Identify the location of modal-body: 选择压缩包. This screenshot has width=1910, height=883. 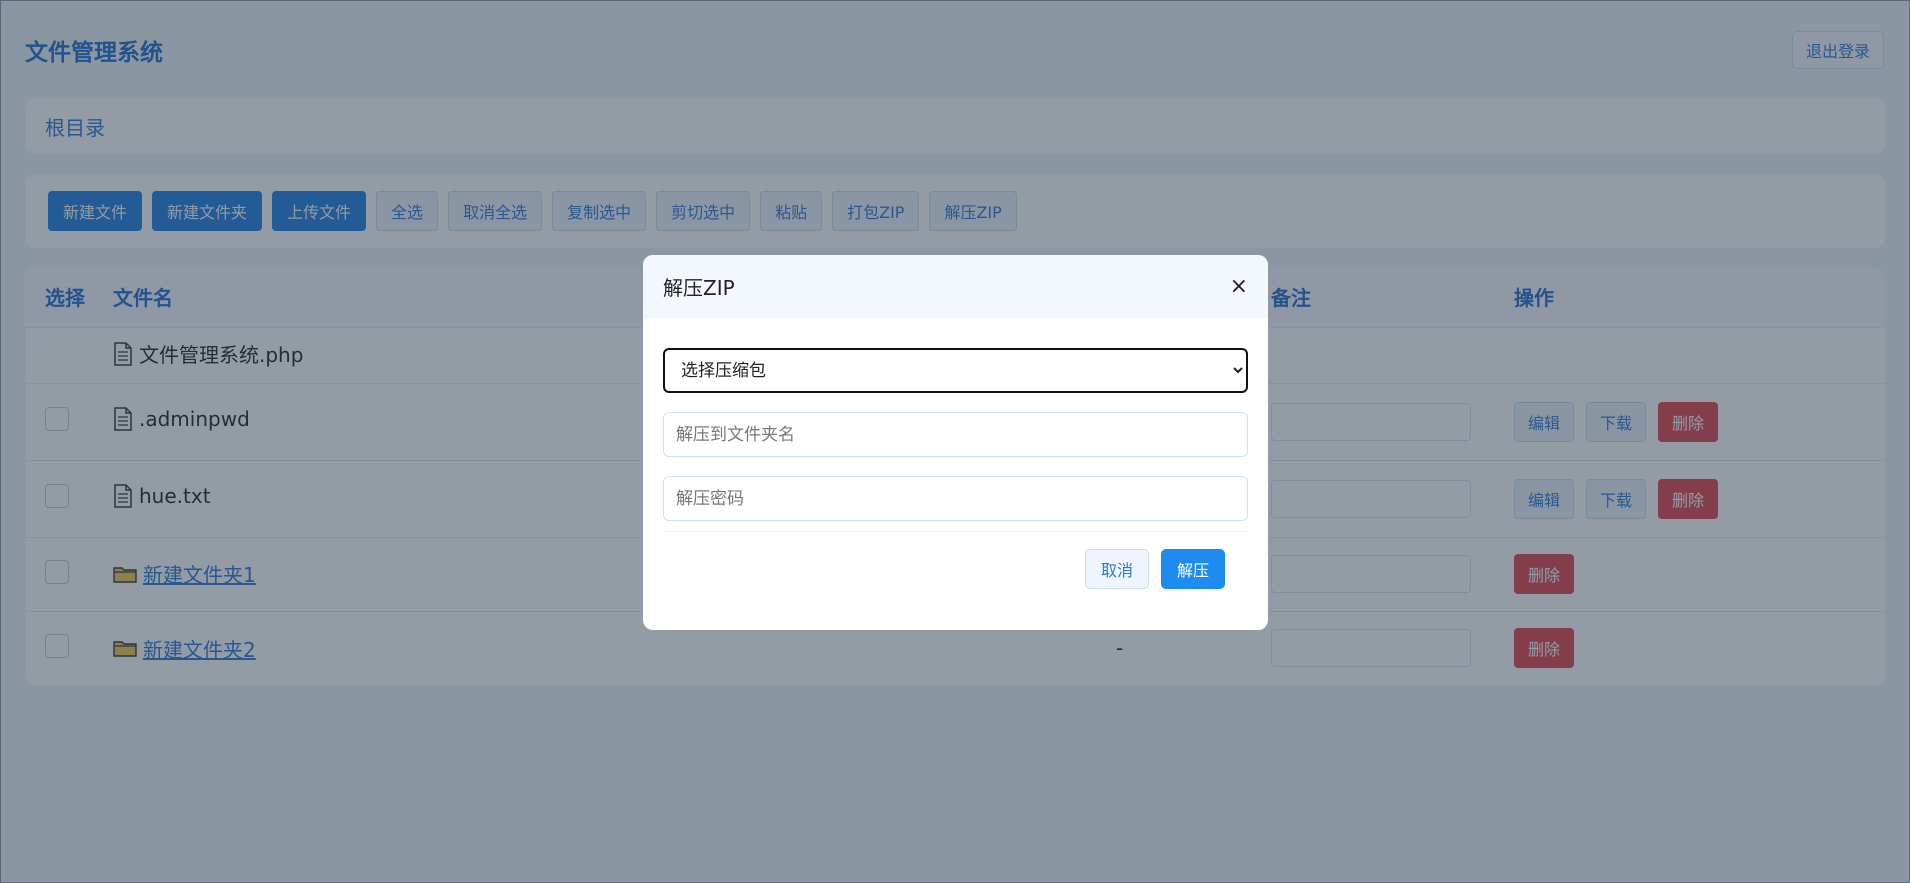
(955, 425).